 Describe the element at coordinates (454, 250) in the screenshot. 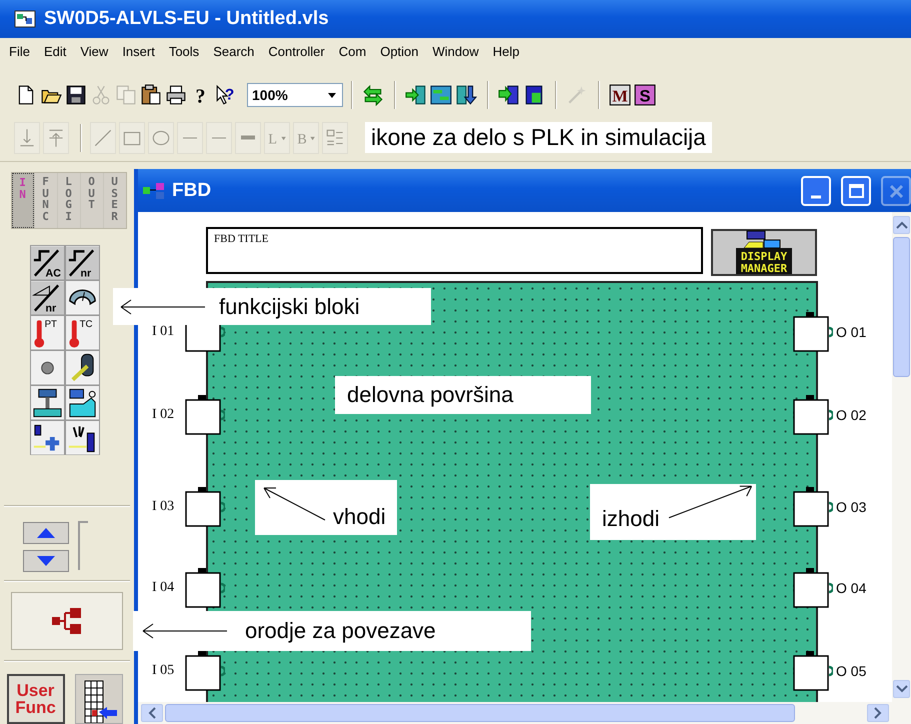

I see `title-field: FBD TITLE` at that location.